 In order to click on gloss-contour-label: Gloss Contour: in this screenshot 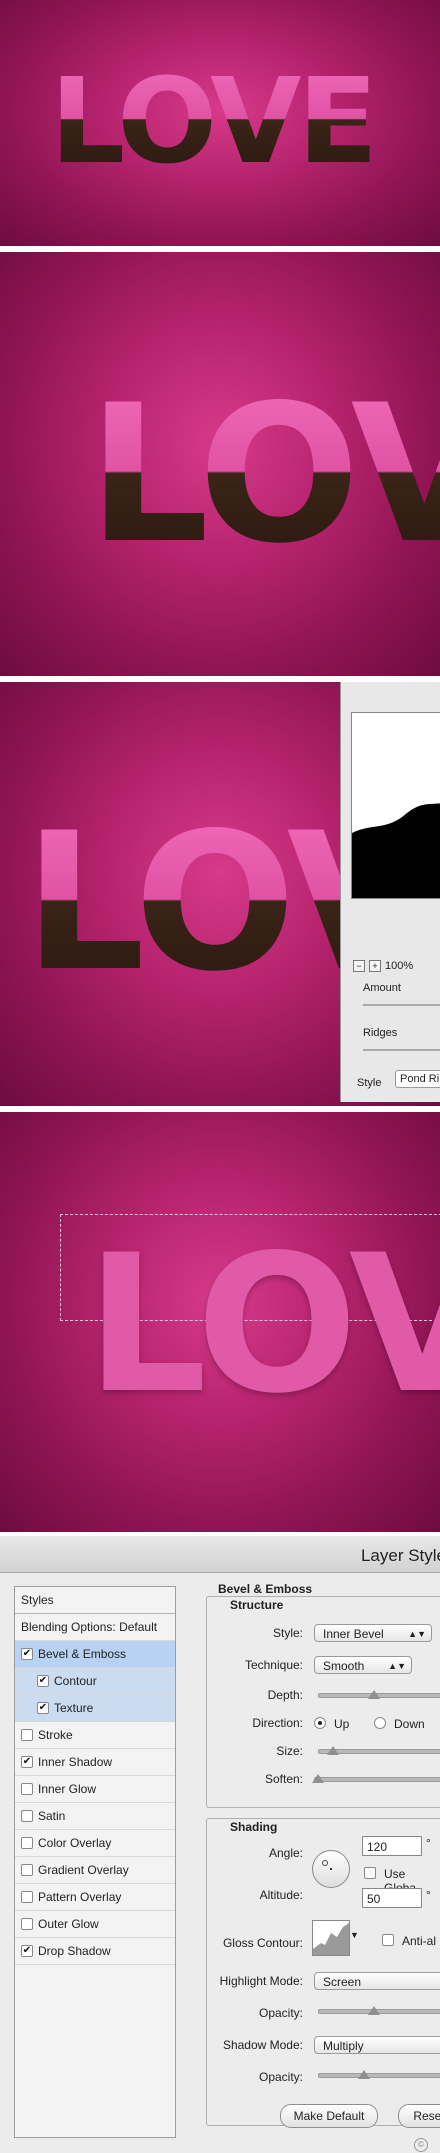, I will do `click(262, 1943)`.